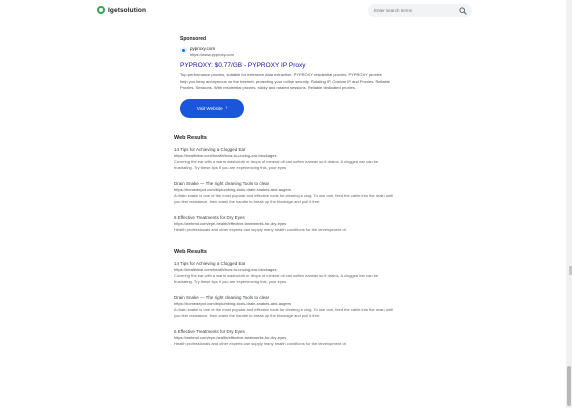 The image size is (572, 408). Describe the element at coordinates (569, 386) in the screenshot. I see `scrollbar-thumb` at that location.